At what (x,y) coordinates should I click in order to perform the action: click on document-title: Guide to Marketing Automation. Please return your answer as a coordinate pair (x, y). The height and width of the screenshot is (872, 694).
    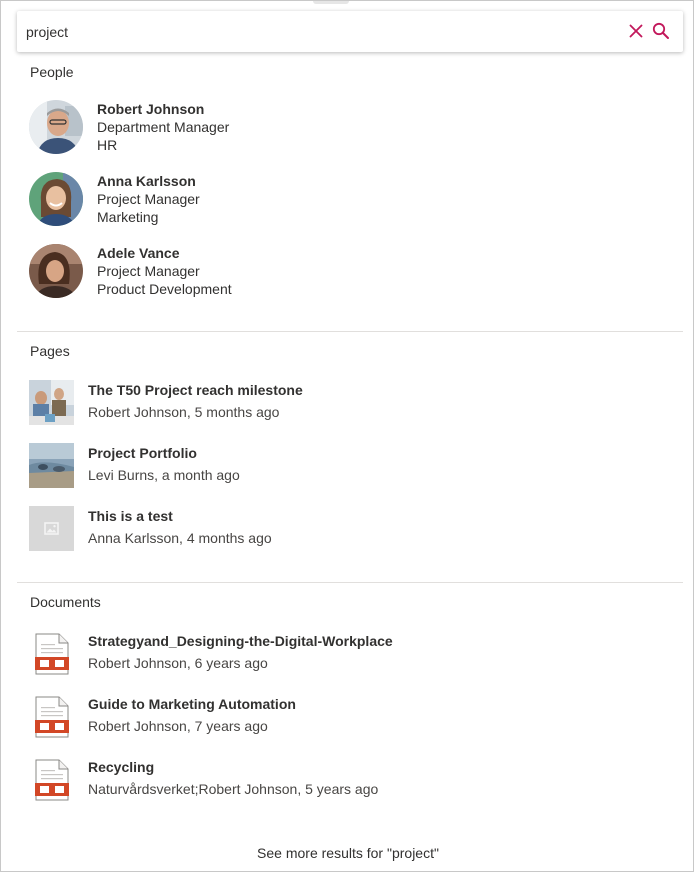
    Looking at the image, I should click on (192, 704).